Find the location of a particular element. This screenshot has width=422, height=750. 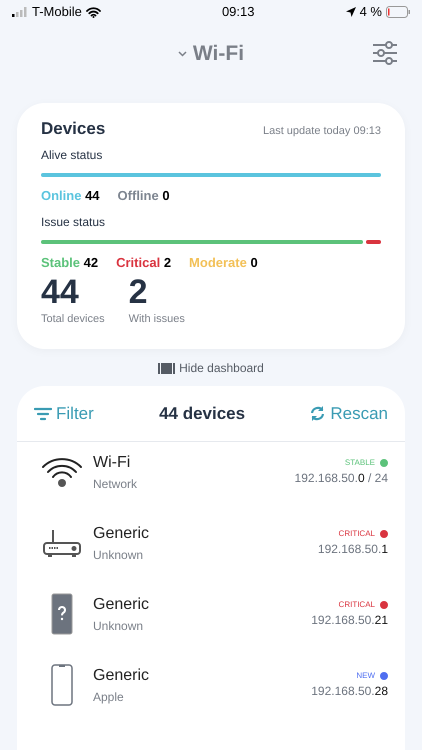

total-label: Total devices is located at coordinates (73, 319).